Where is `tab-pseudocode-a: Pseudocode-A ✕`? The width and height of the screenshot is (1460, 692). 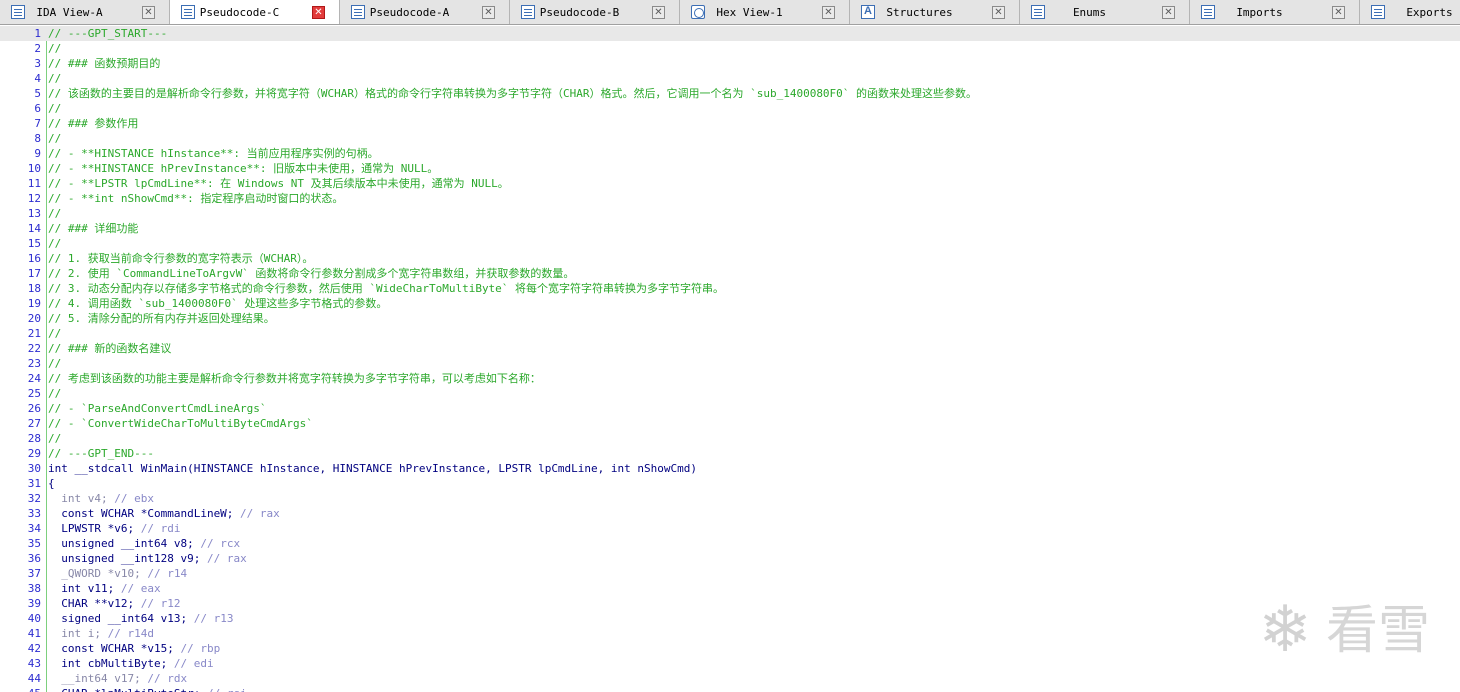
tab-pseudocode-a: Pseudocode-A ✕ is located at coordinates (425, 12).